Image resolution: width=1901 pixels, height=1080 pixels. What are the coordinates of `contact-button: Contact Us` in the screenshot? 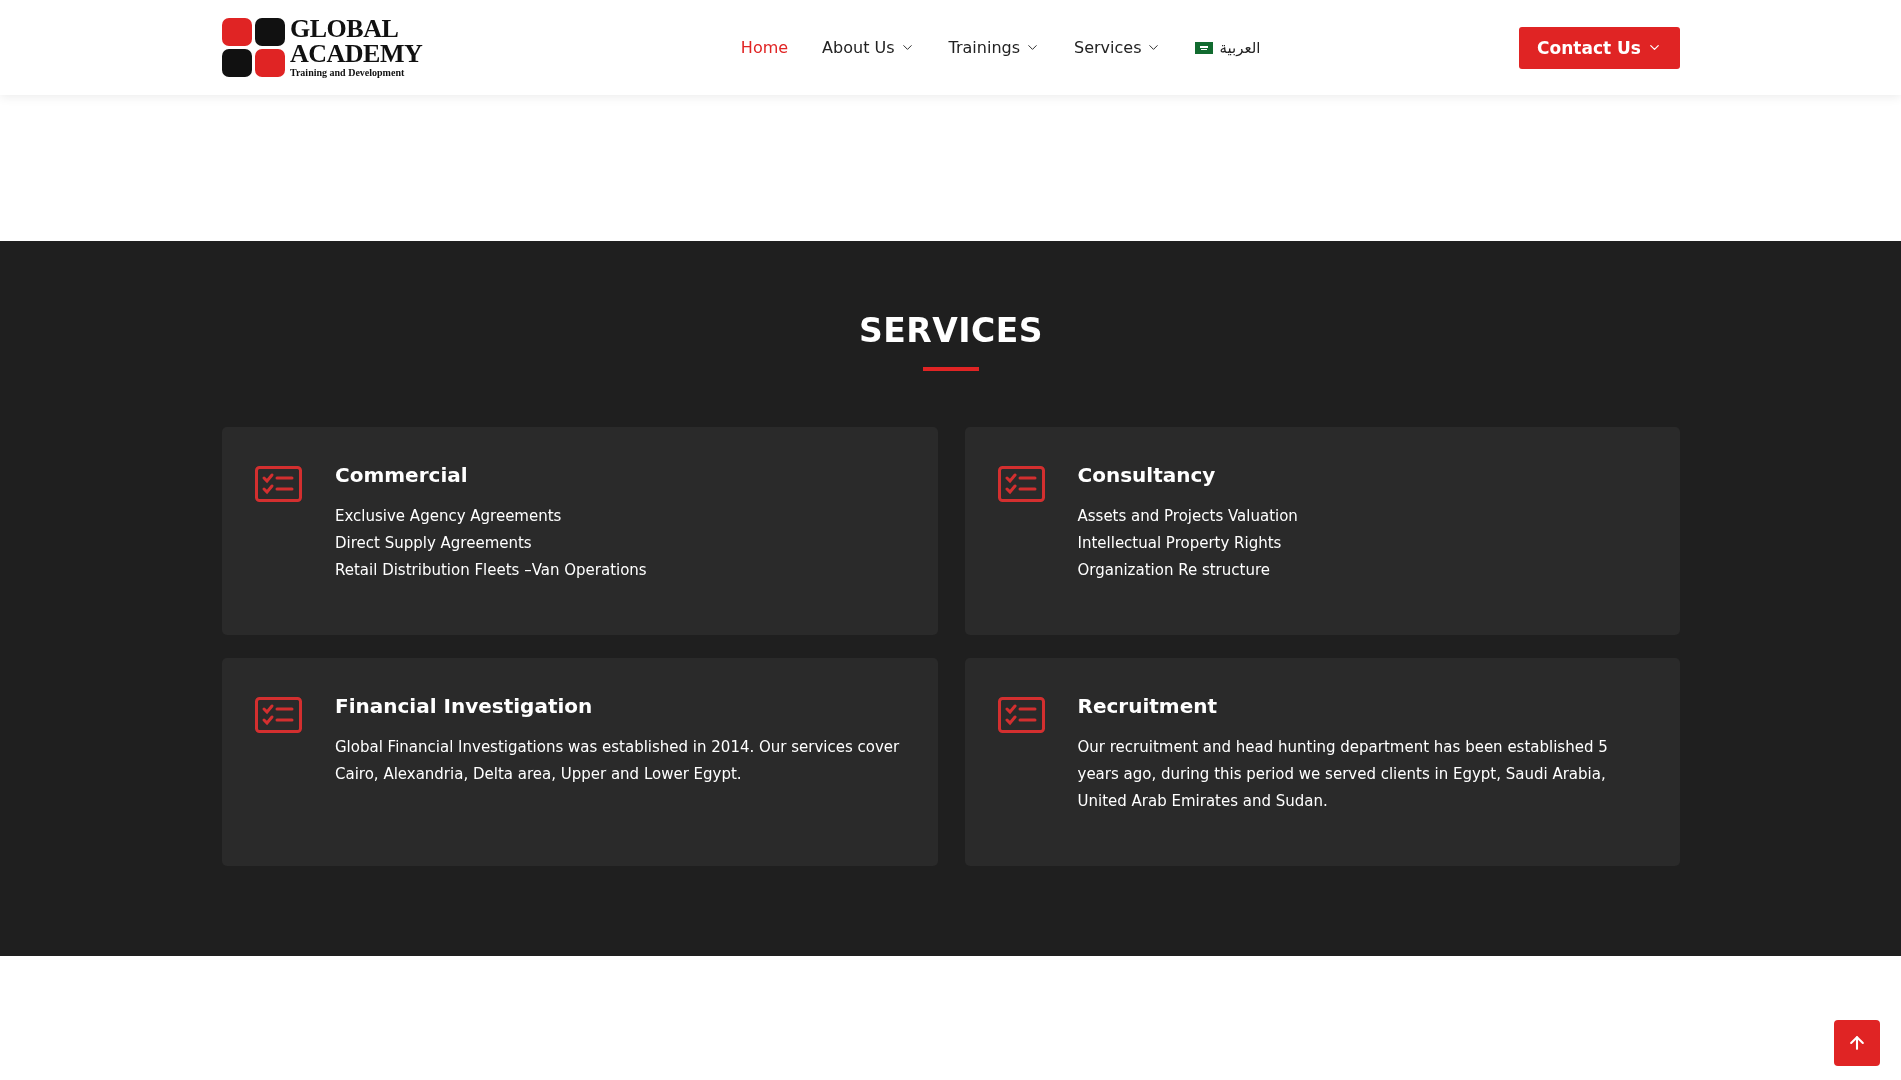 It's located at (1599, 47).